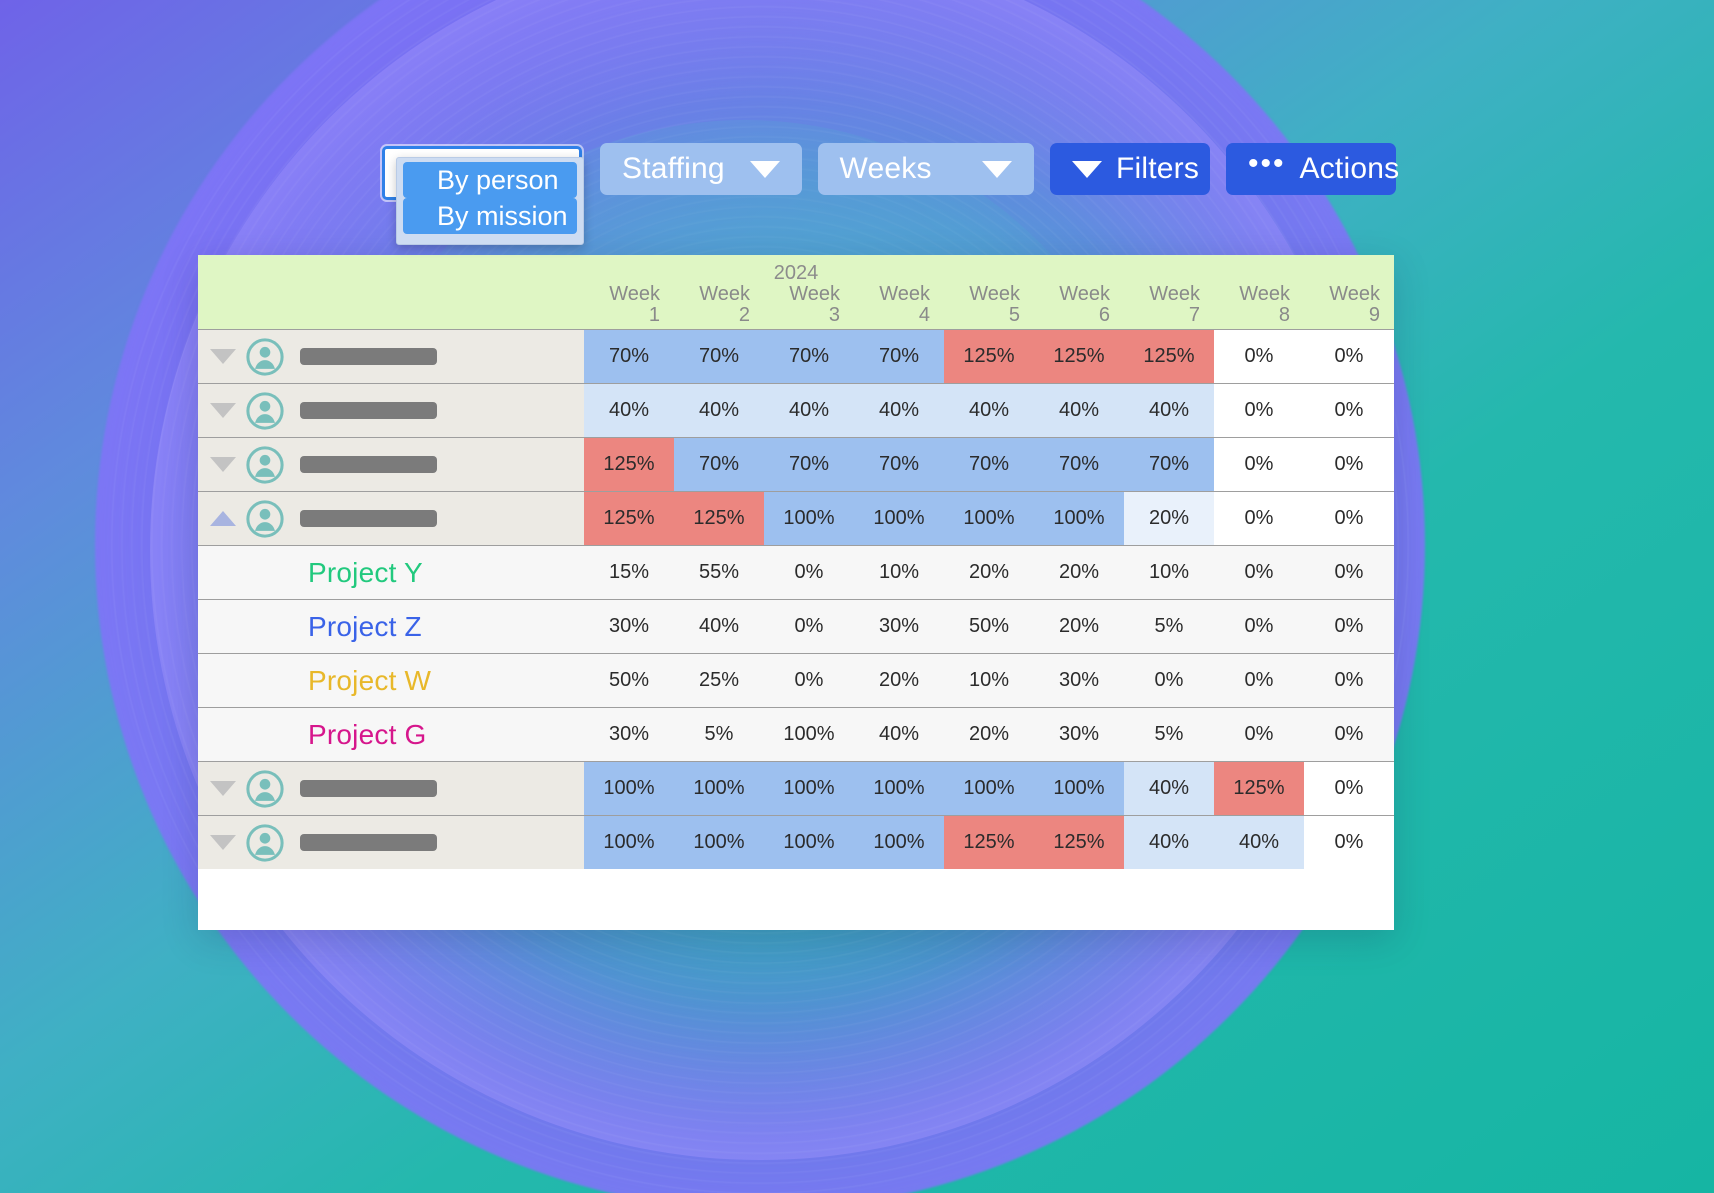 The image size is (1714, 1193). Describe the element at coordinates (1130, 169) in the screenshot. I see `filters-button: Filters` at that location.